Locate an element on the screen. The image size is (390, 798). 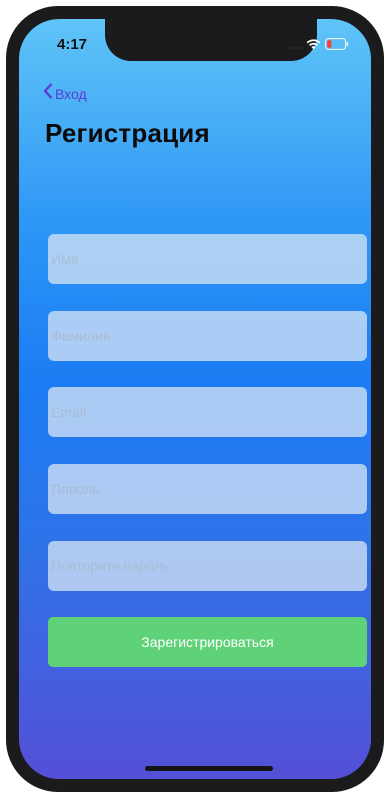
signal-dots-icon is located at coordinates (295, 46).